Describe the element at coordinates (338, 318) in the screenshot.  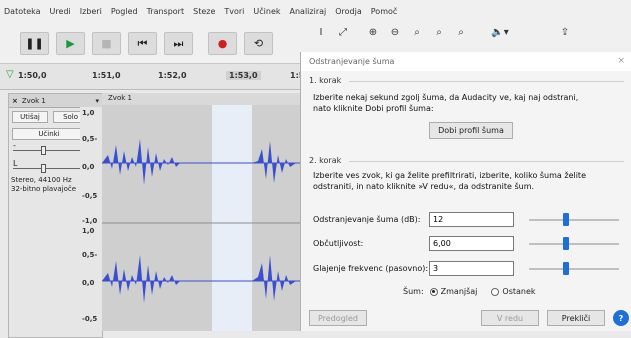
I see `preview-button: Predogled` at that location.